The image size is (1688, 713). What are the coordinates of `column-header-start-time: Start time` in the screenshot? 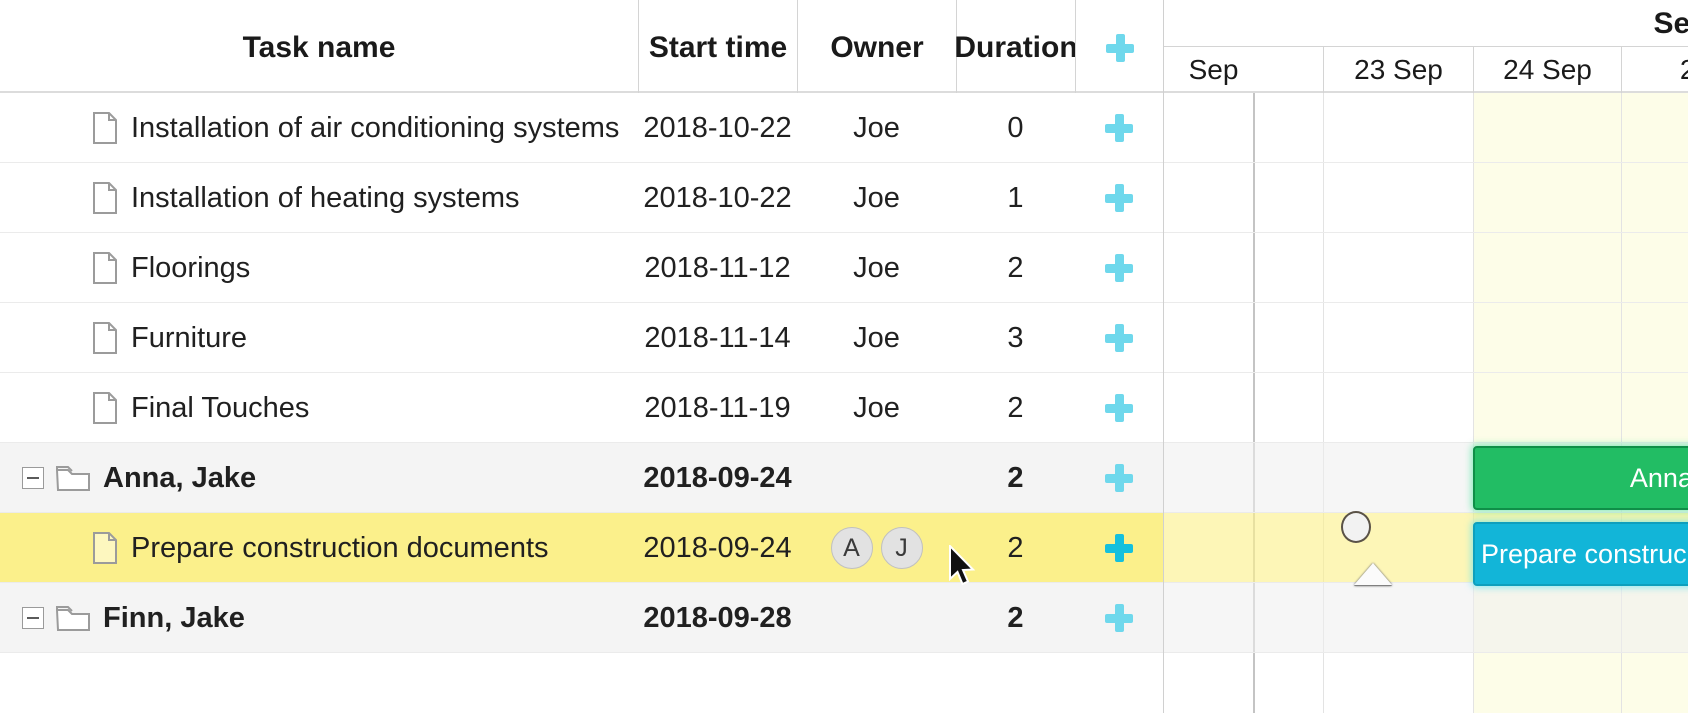 It's located at (717, 46).